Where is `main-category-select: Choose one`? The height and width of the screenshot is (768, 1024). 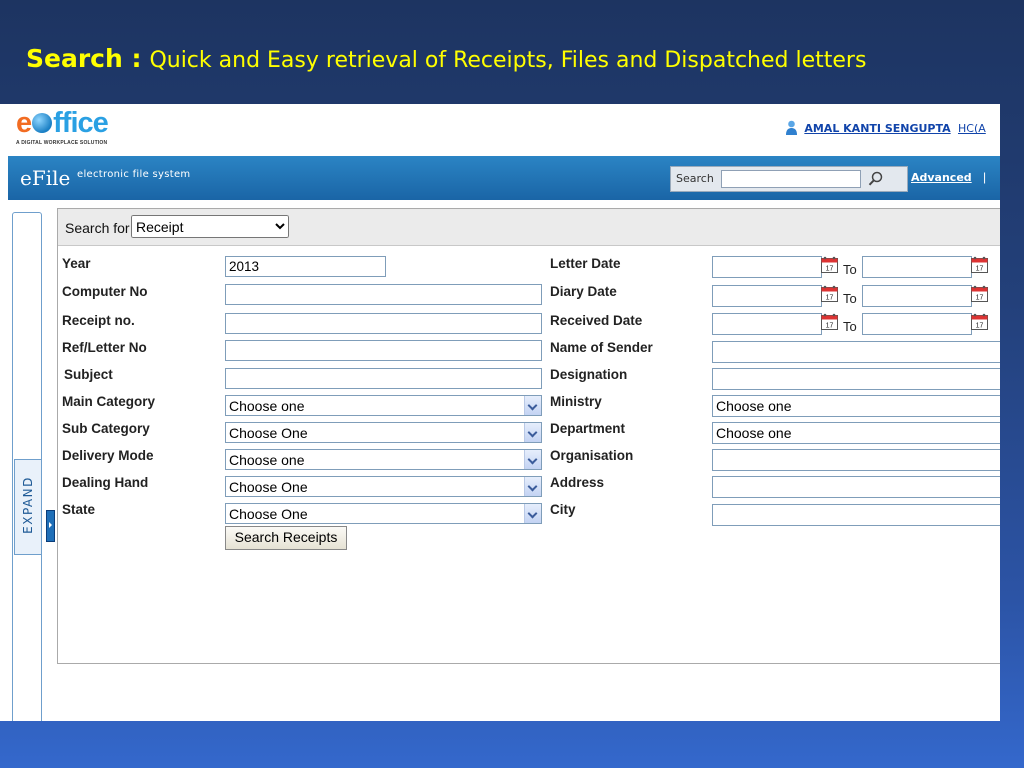
main-category-select: Choose one is located at coordinates (383, 405).